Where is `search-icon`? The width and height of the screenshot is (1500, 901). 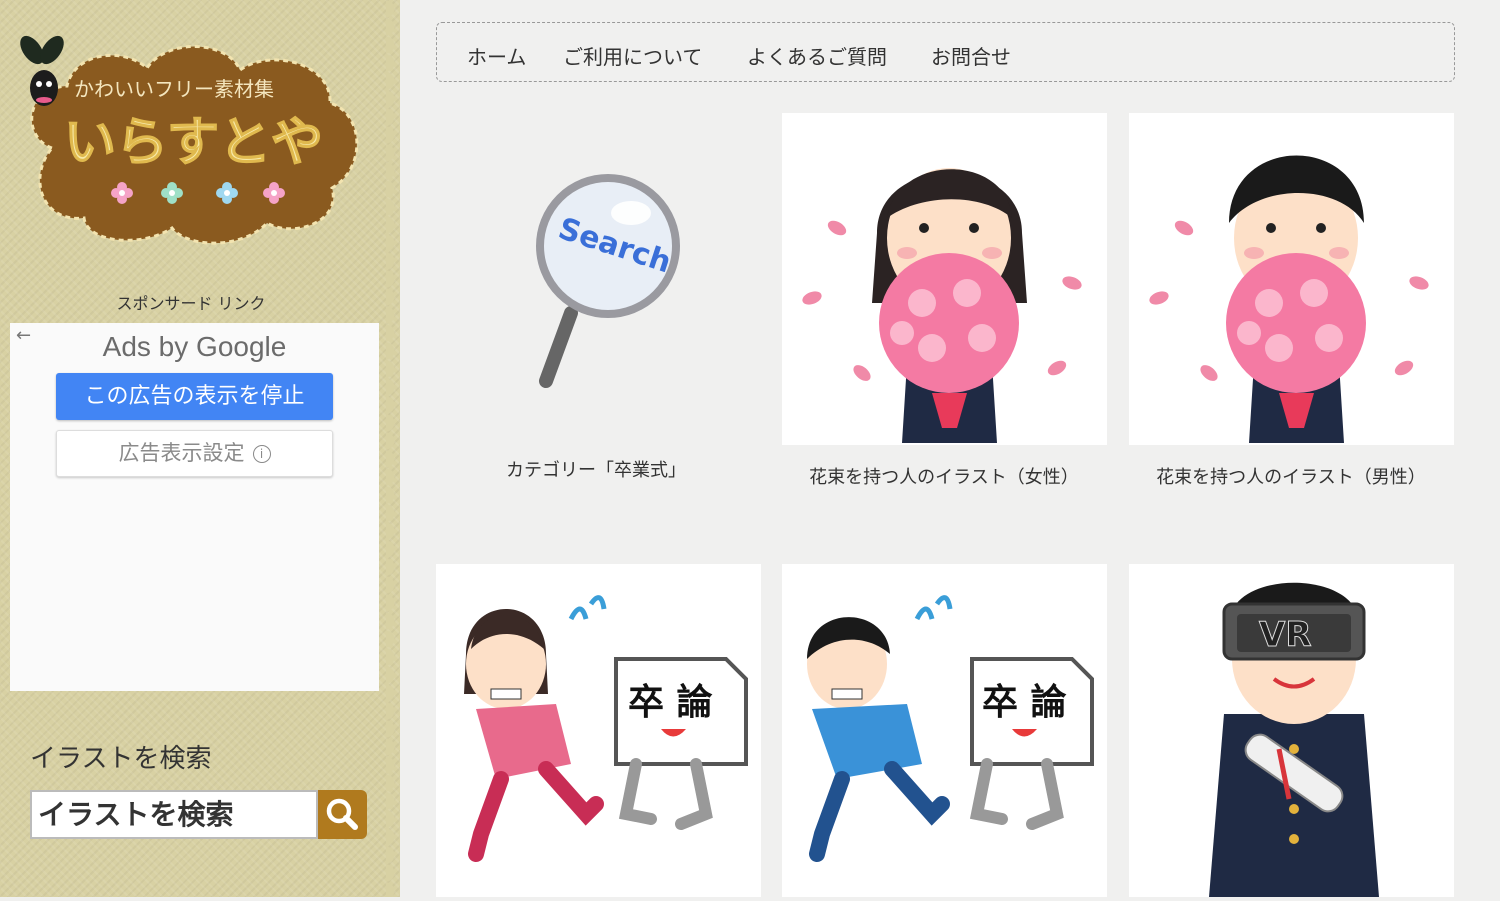 search-icon is located at coordinates (342, 814).